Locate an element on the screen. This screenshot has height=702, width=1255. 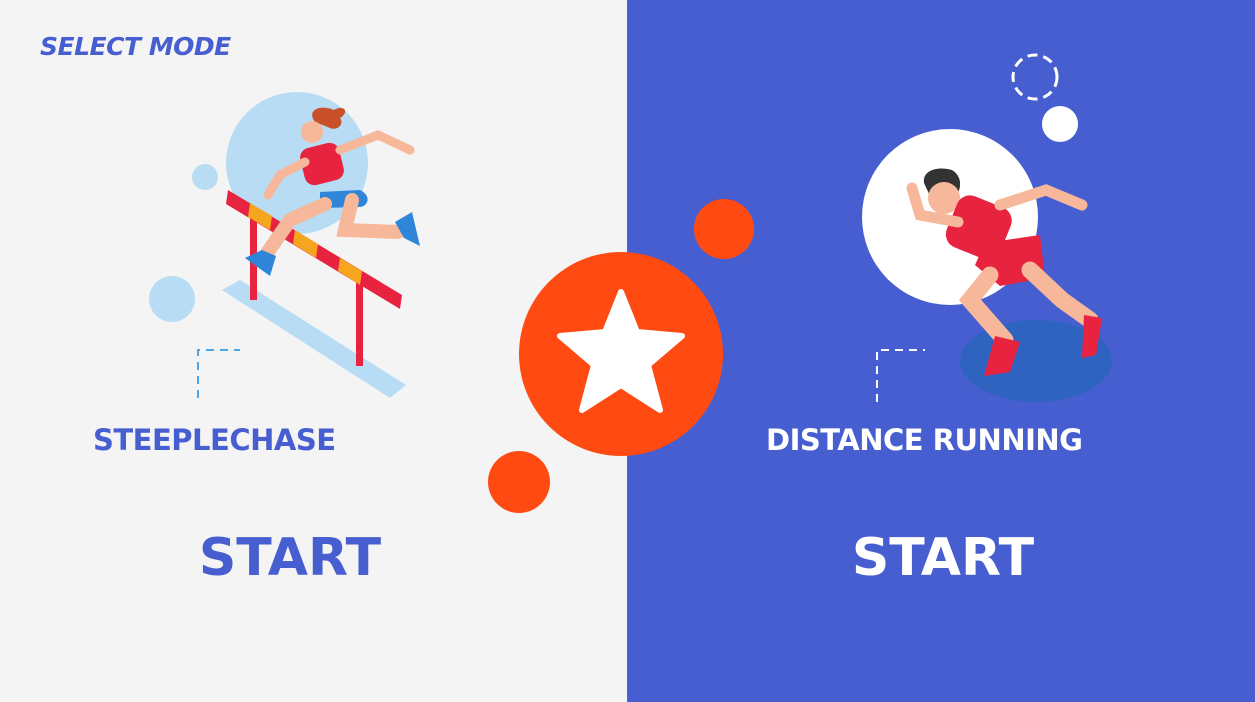
distance-running-label: DISTANCE RUNNING is located at coordinates (924, 440).